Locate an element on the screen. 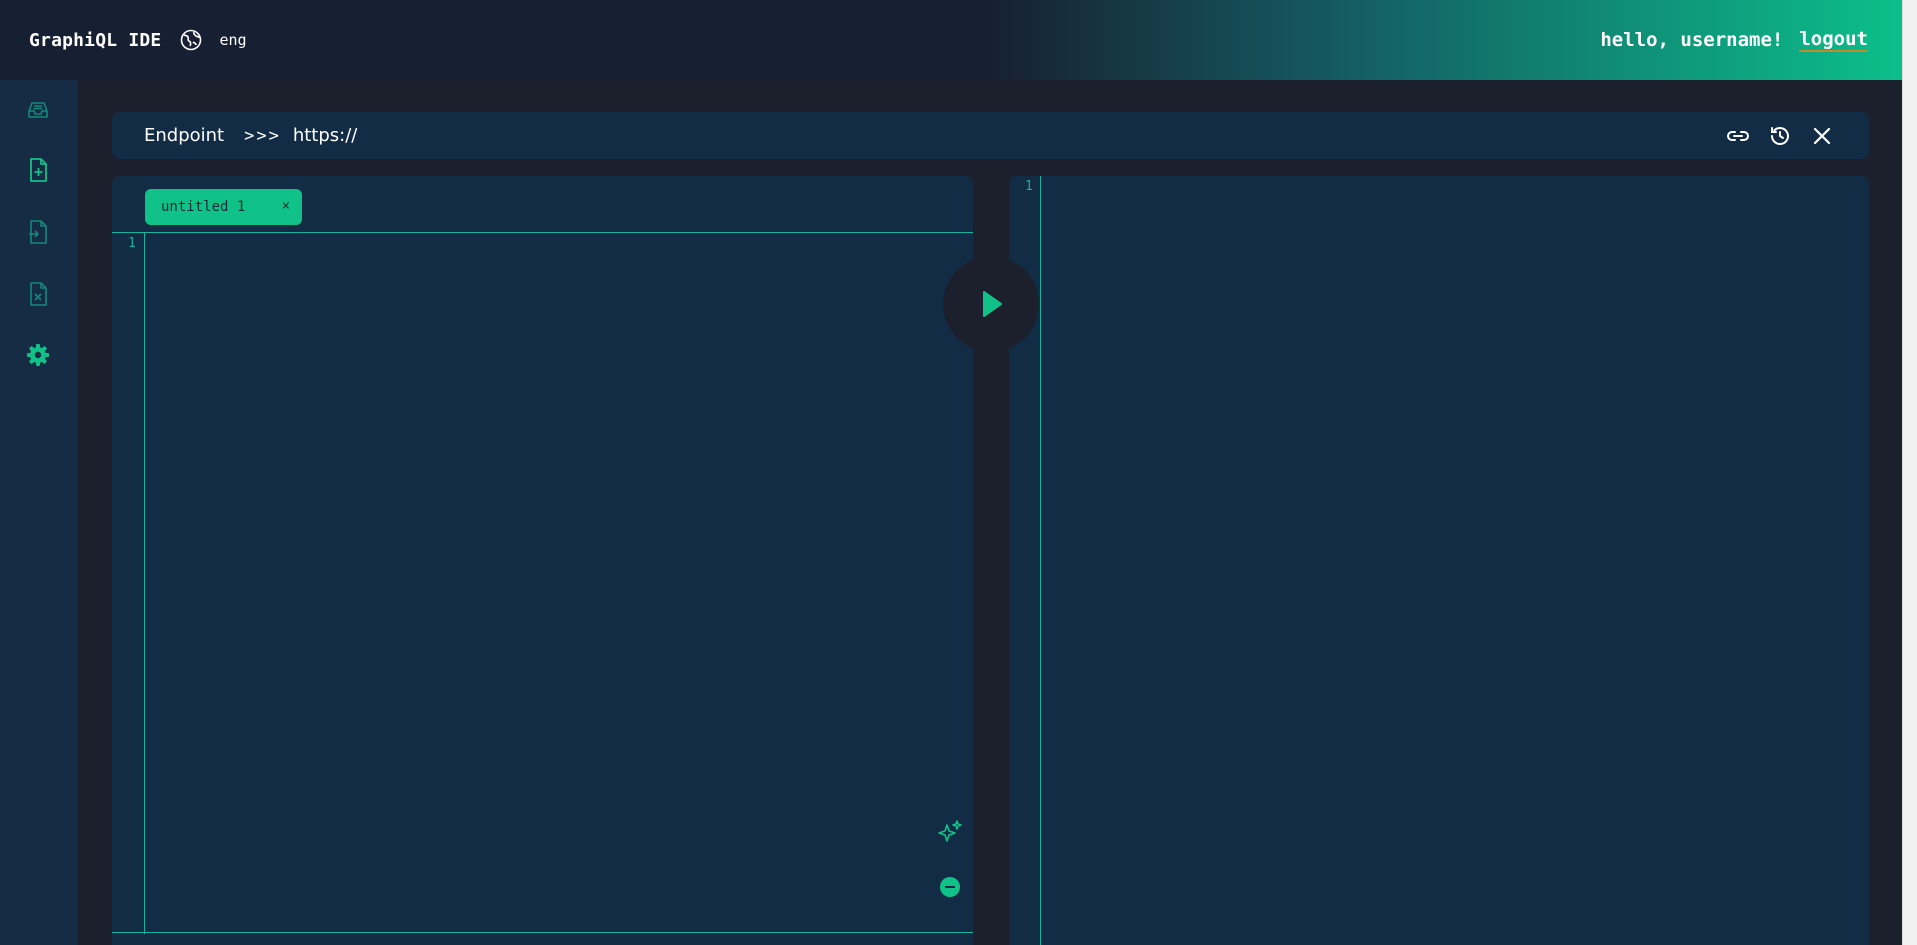 The image size is (1917, 945). settings-button is located at coordinates (38, 355).